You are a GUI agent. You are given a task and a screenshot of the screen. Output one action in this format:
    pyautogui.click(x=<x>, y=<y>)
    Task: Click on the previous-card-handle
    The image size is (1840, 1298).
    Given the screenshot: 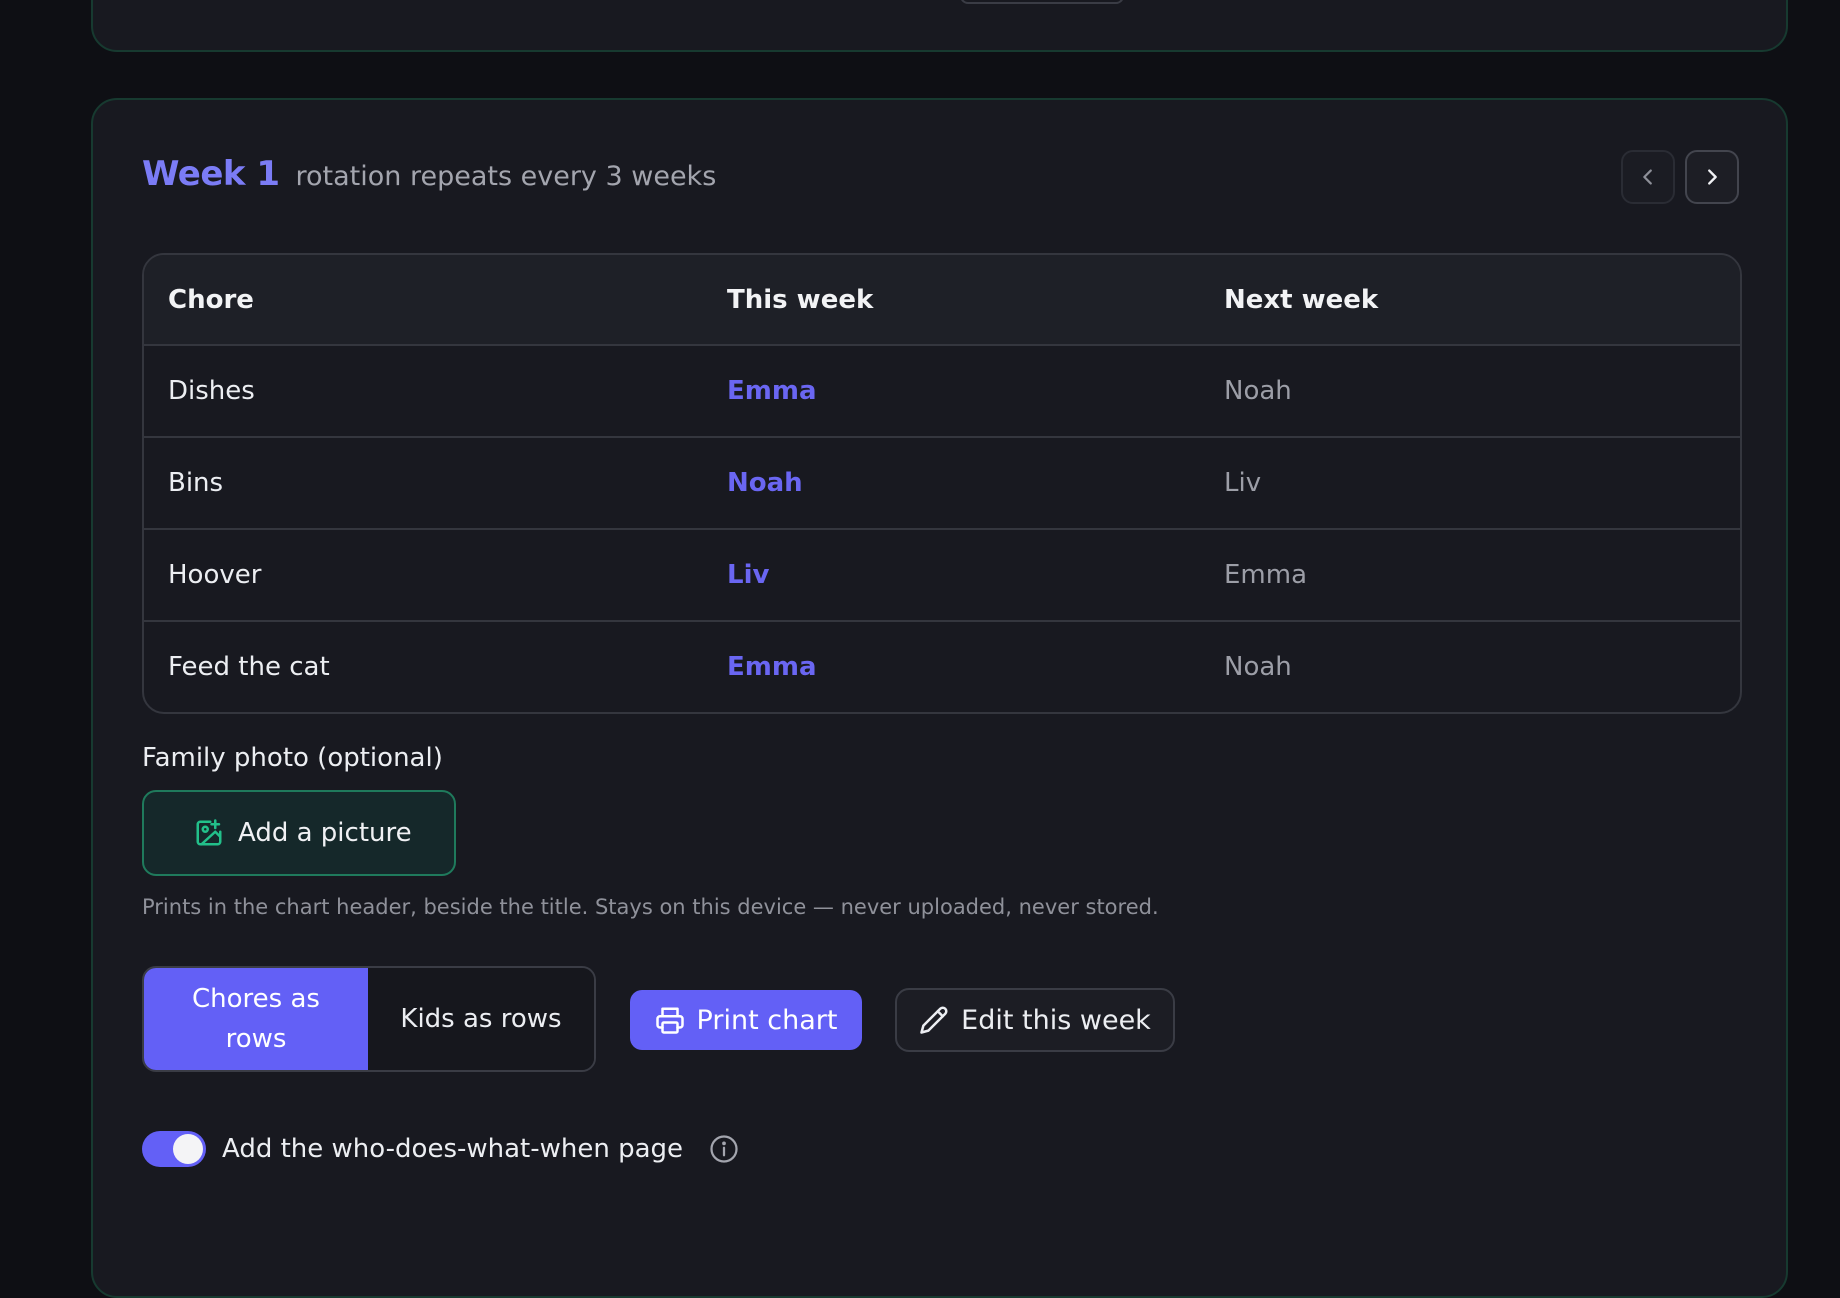 What is the action you would take?
    pyautogui.click(x=1042, y=2)
    